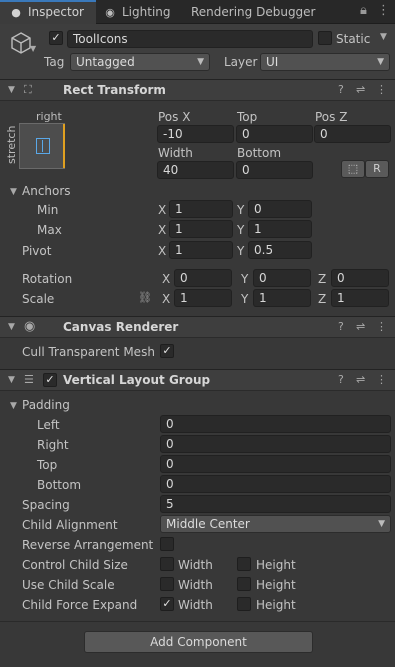 Image resolution: width=395 pixels, height=667 pixels. I want to click on child-alignment-label: Child Alignment, so click(70, 525).